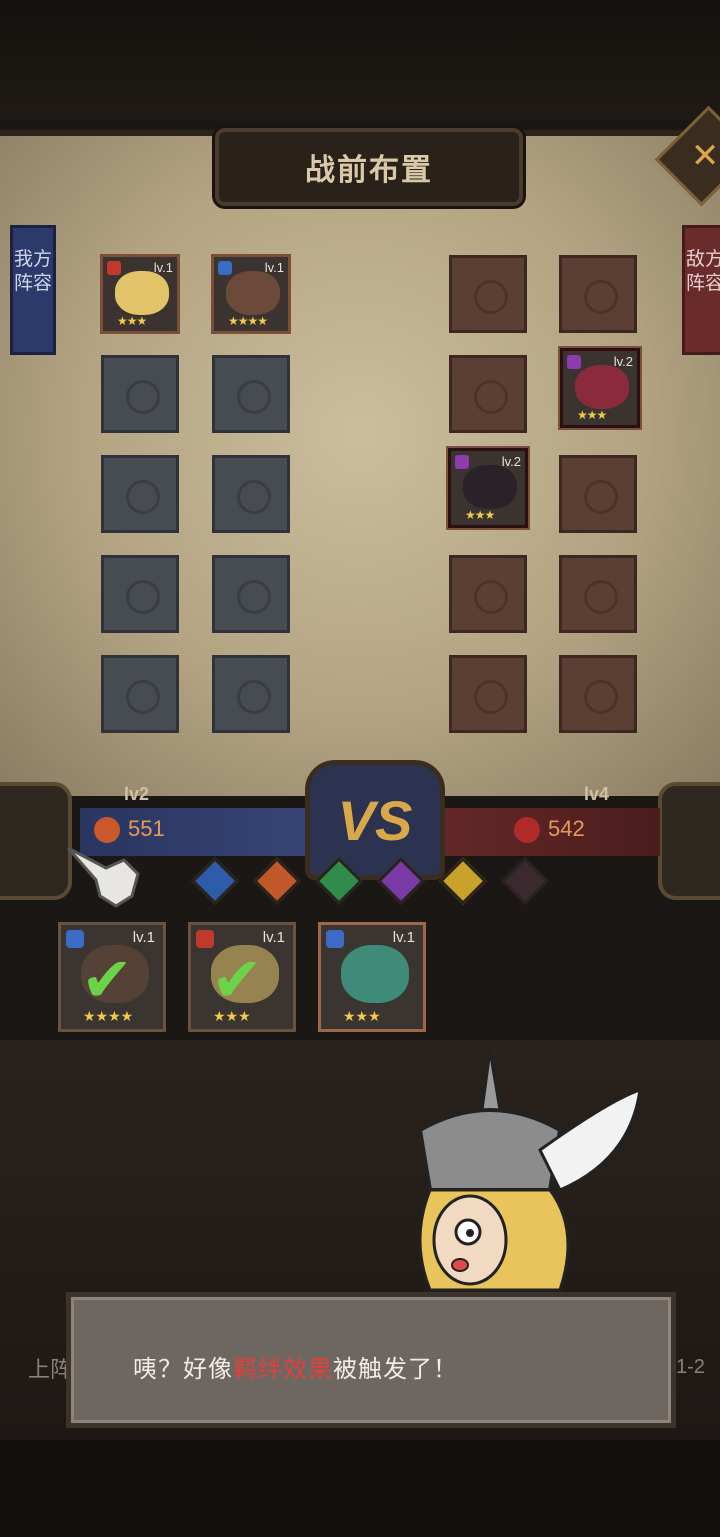  I want to click on bench-hero-card: lv.1 ★★★, so click(372, 977).